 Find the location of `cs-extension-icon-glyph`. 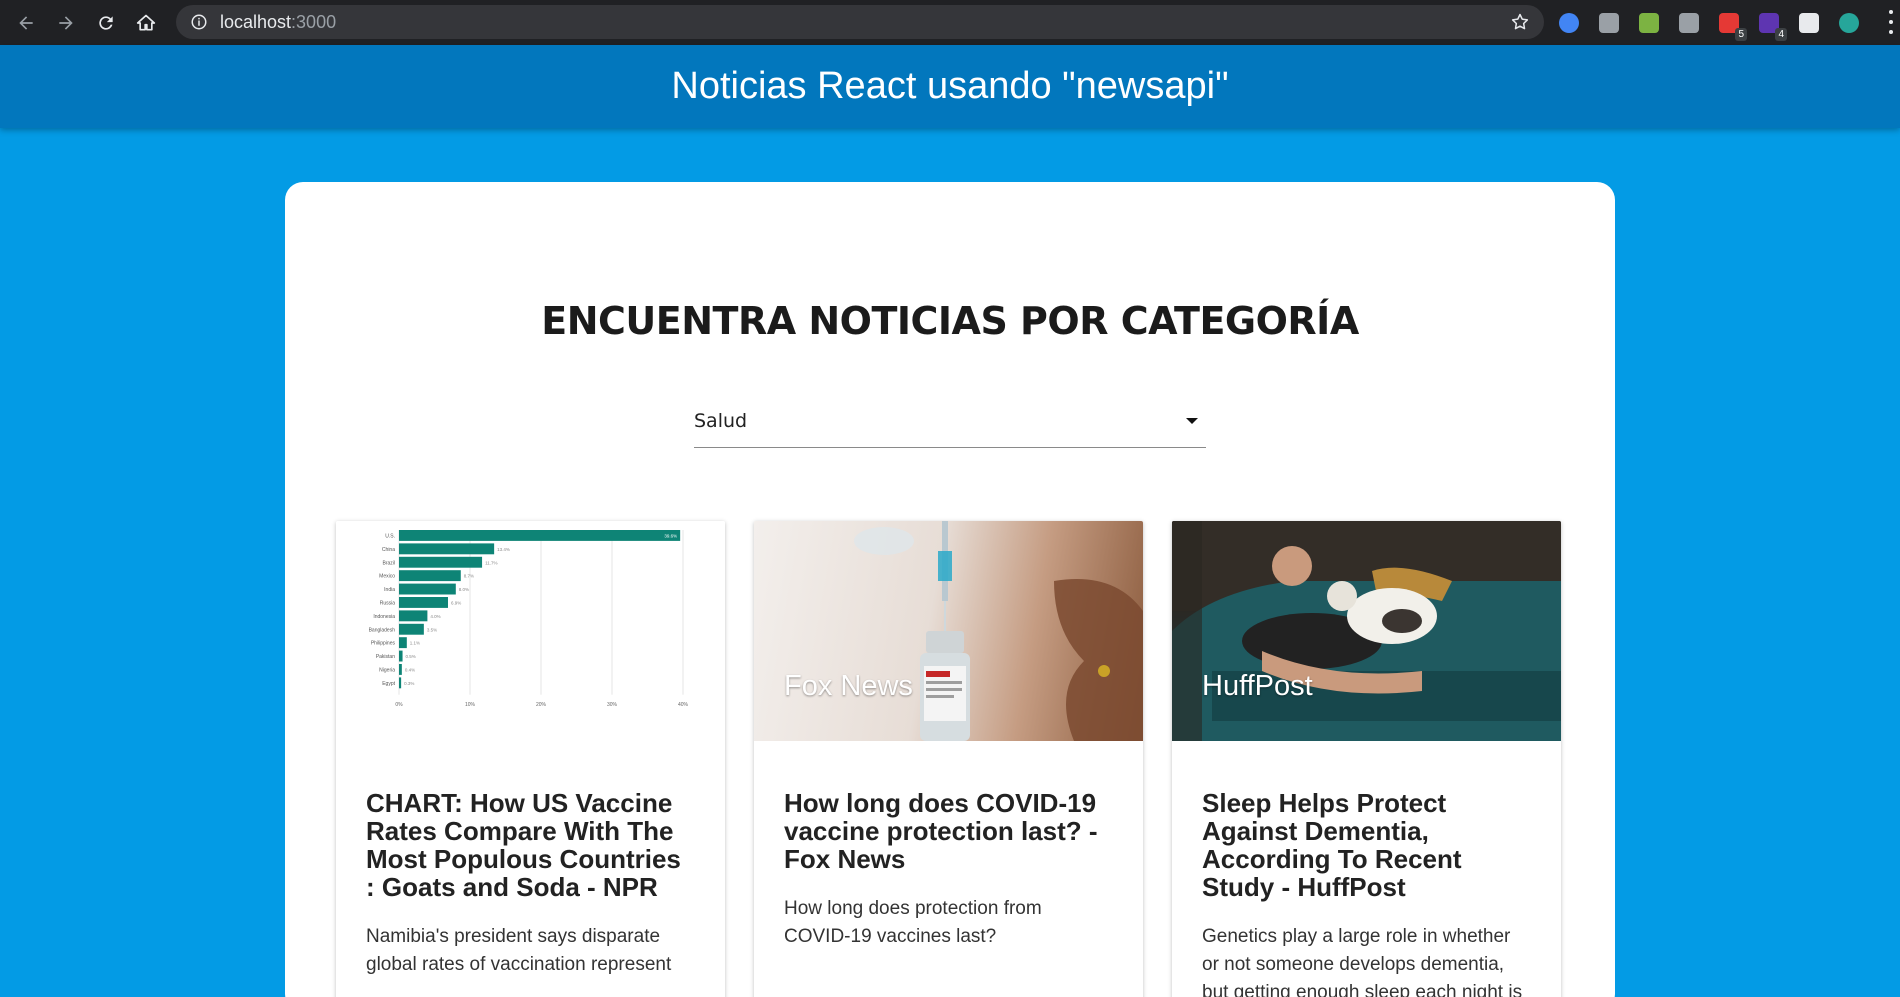

cs-extension-icon-glyph is located at coordinates (1609, 22).